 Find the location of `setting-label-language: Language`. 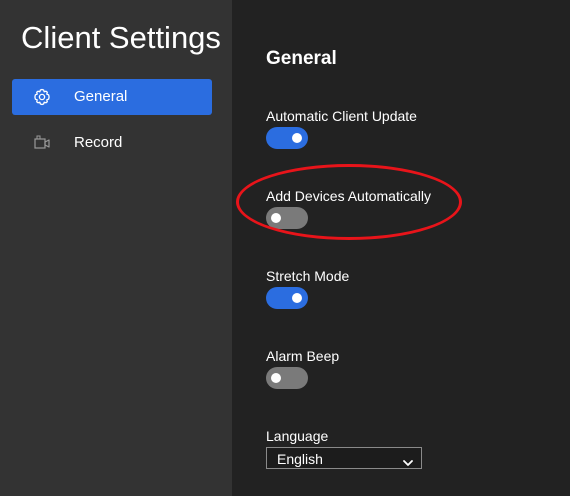

setting-label-language: Language is located at coordinates (297, 436).